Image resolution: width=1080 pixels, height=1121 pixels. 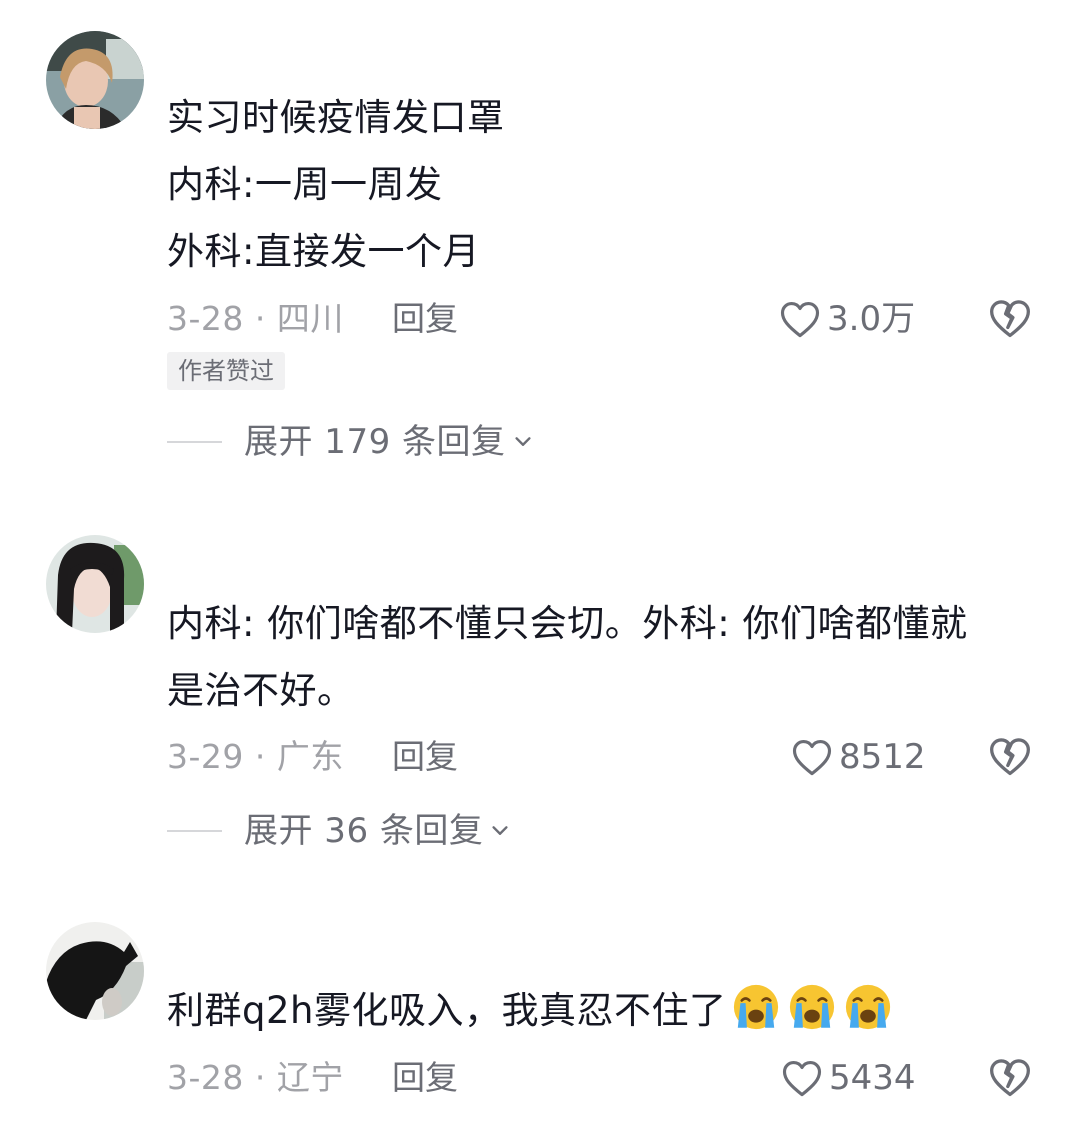 I want to click on comment-line: 内科: 你们啥都不懂只会切。外科: 你们啥都懂就, so click(x=567, y=623).